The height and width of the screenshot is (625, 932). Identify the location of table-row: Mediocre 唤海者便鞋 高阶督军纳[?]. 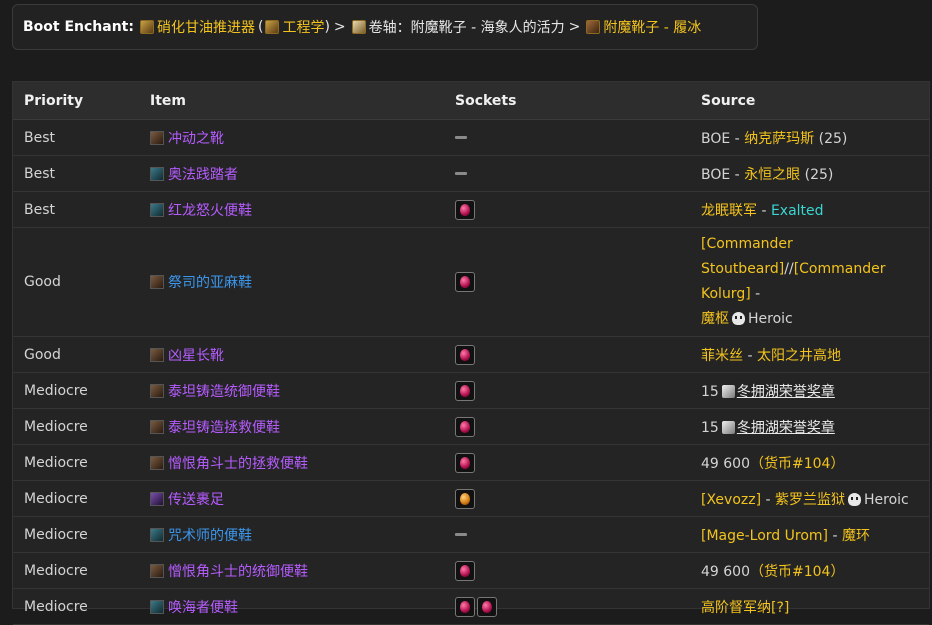
(471, 606).